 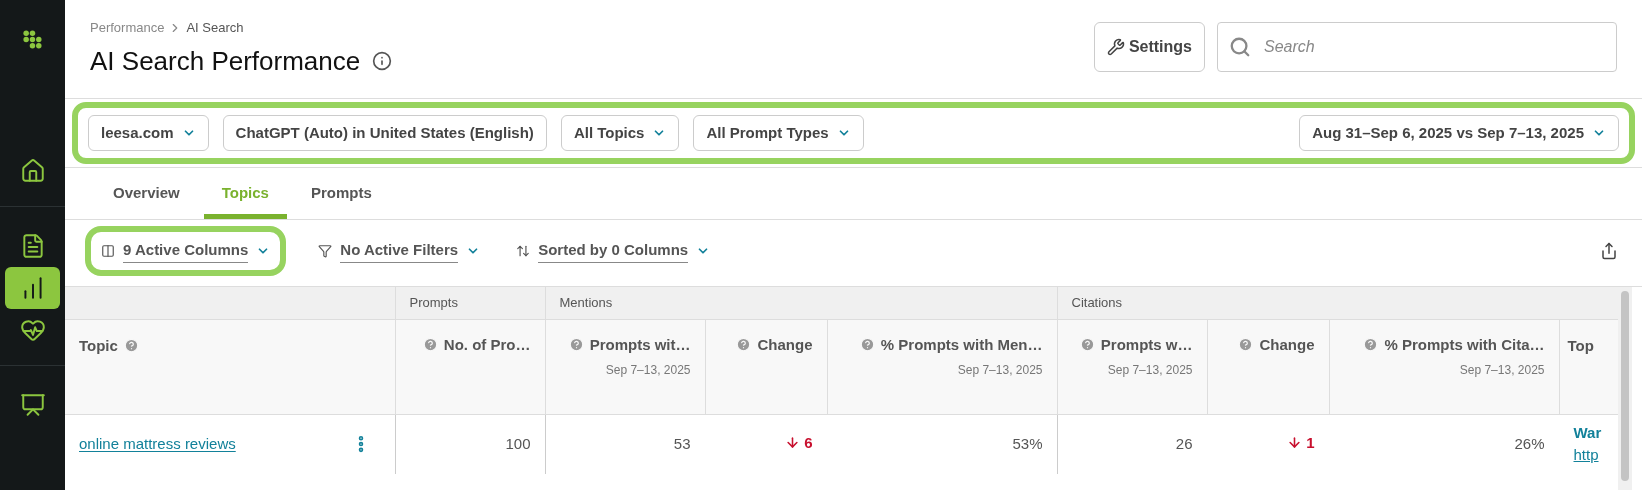 What do you see at coordinates (157, 444) in the screenshot?
I see `topic-link: online mattress reviews` at bounding box center [157, 444].